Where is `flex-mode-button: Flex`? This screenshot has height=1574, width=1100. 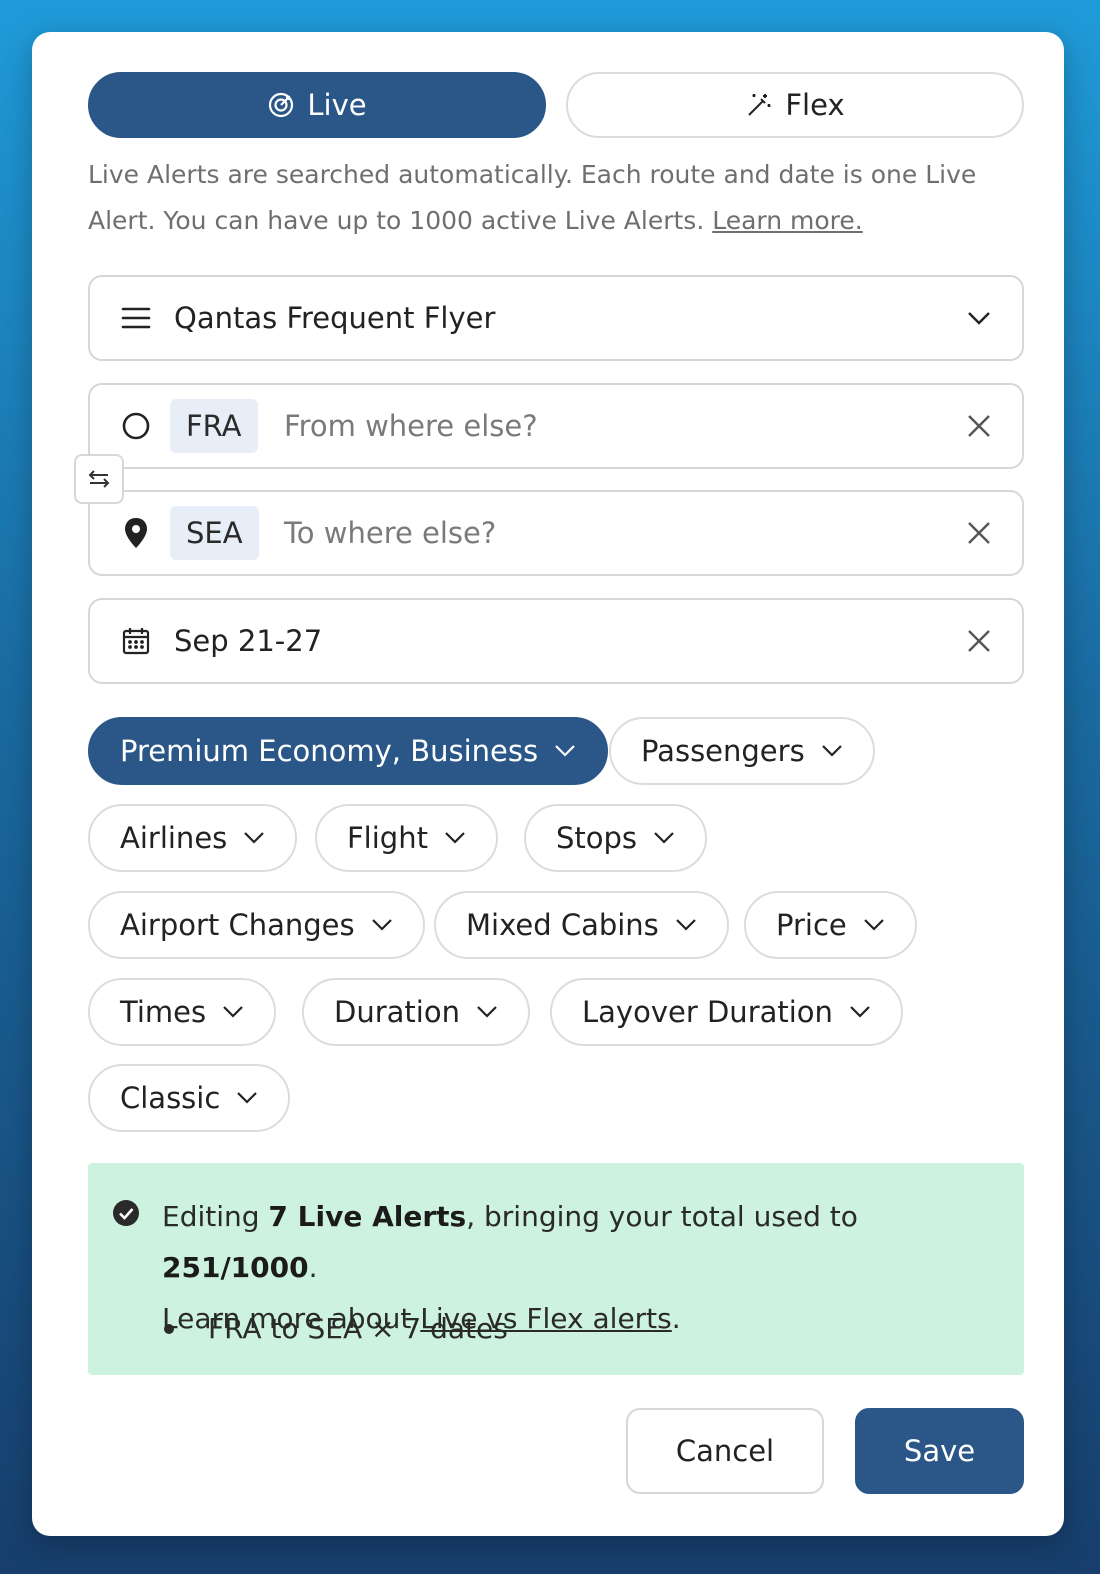
flex-mode-button: Flex is located at coordinates (795, 105).